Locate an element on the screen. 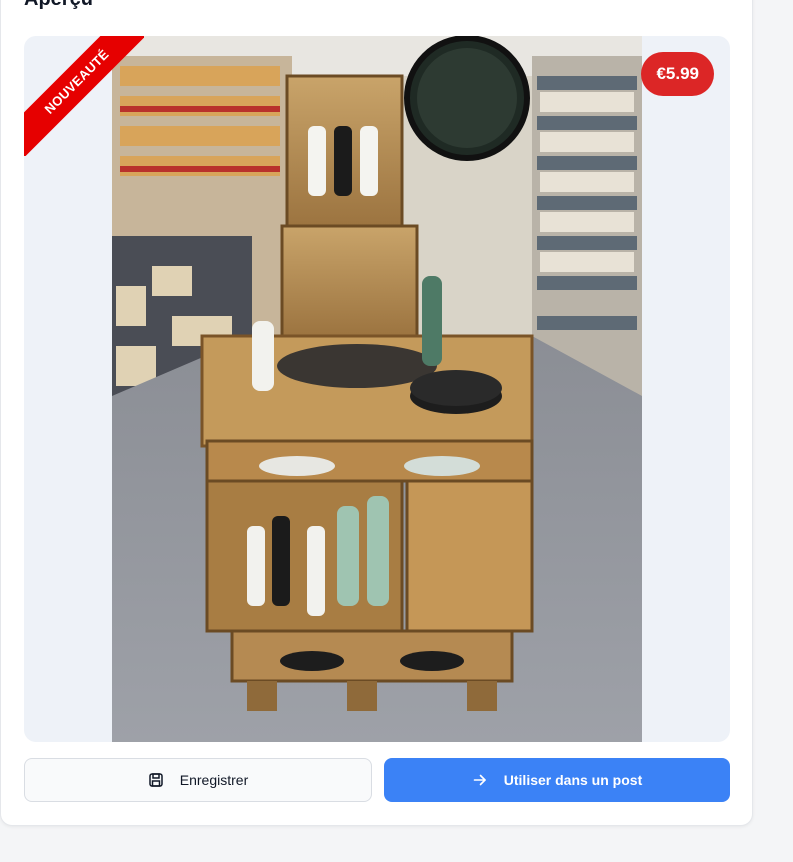  arrow-right-icon is located at coordinates (480, 780).